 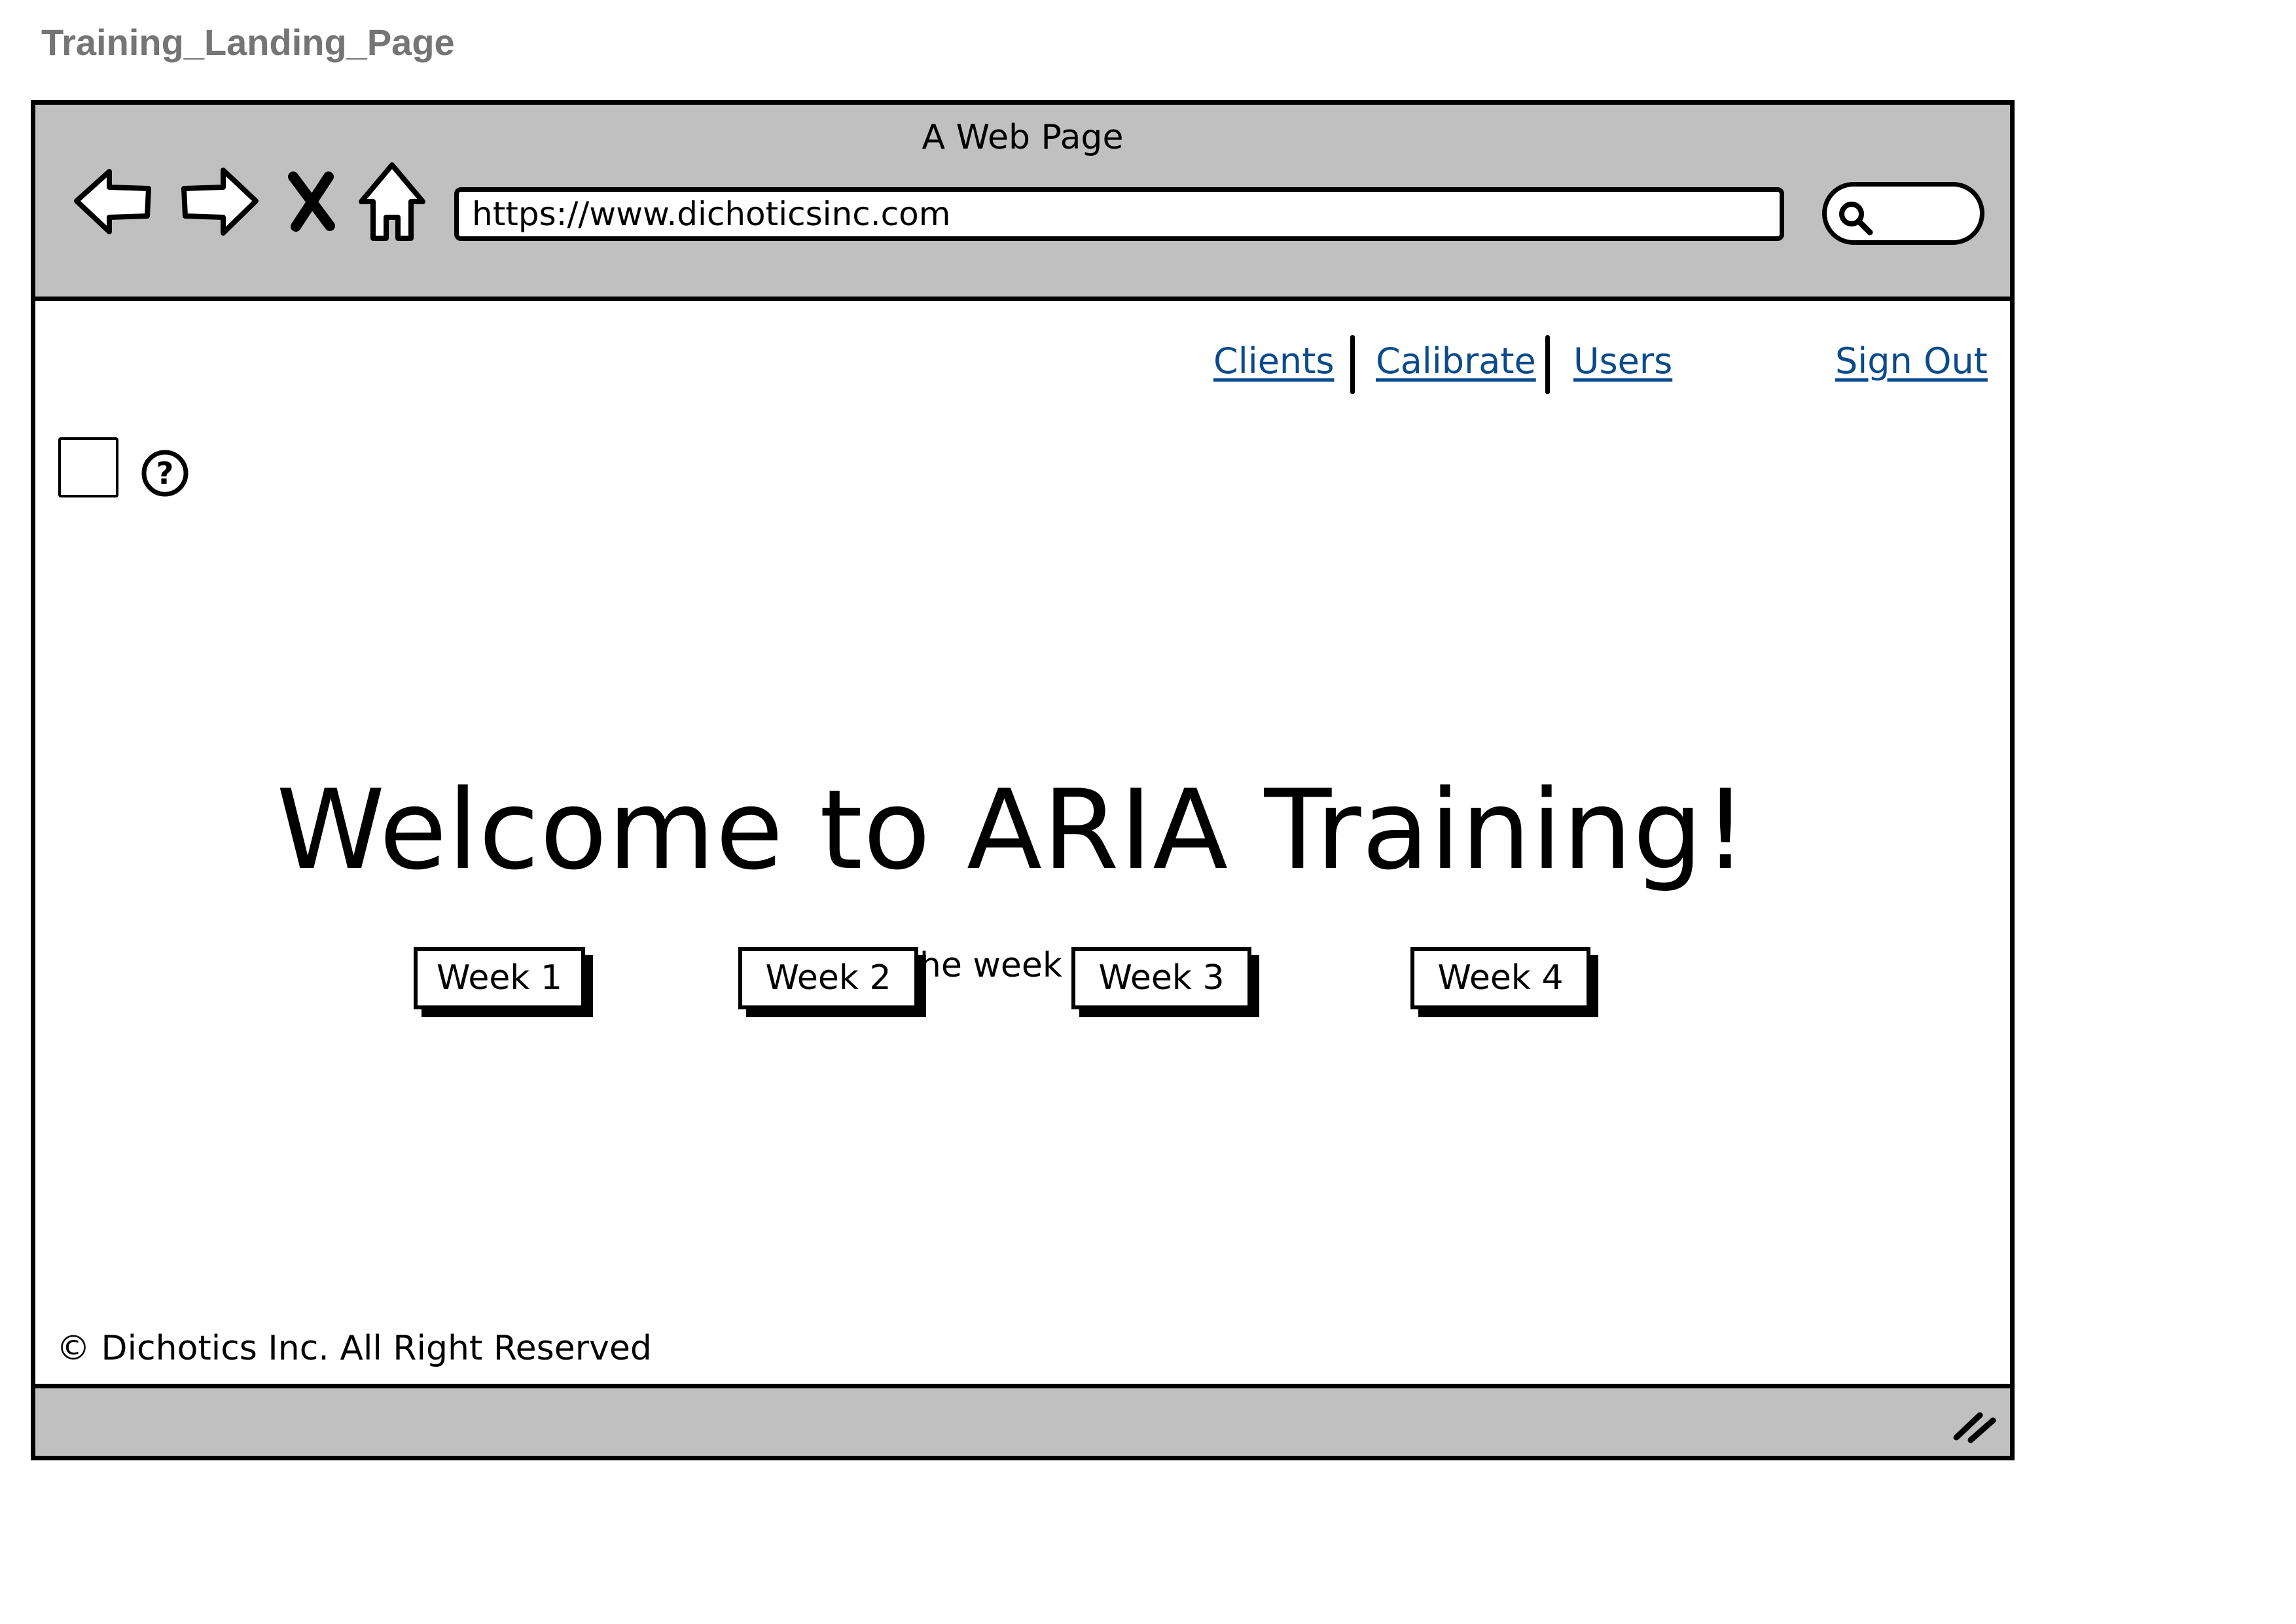 What do you see at coordinates (88, 467) in the screenshot?
I see `logo-placeholder` at bounding box center [88, 467].